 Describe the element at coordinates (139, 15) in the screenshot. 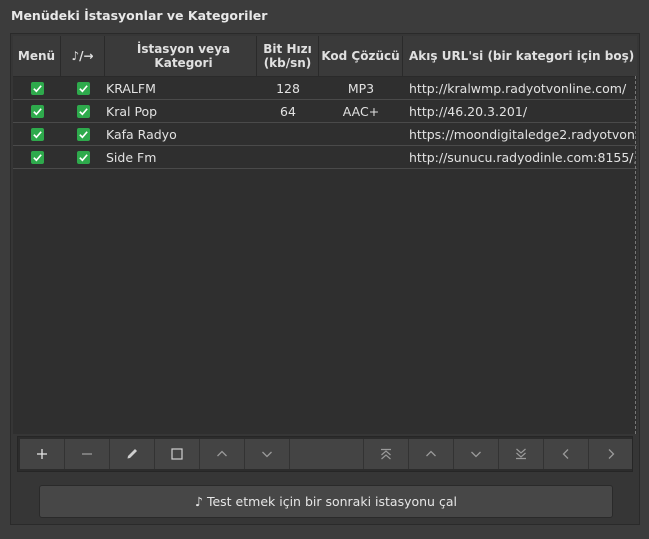

I see `section-title: Menüdeki İstasyonlar ve Kategoriler` at that location.